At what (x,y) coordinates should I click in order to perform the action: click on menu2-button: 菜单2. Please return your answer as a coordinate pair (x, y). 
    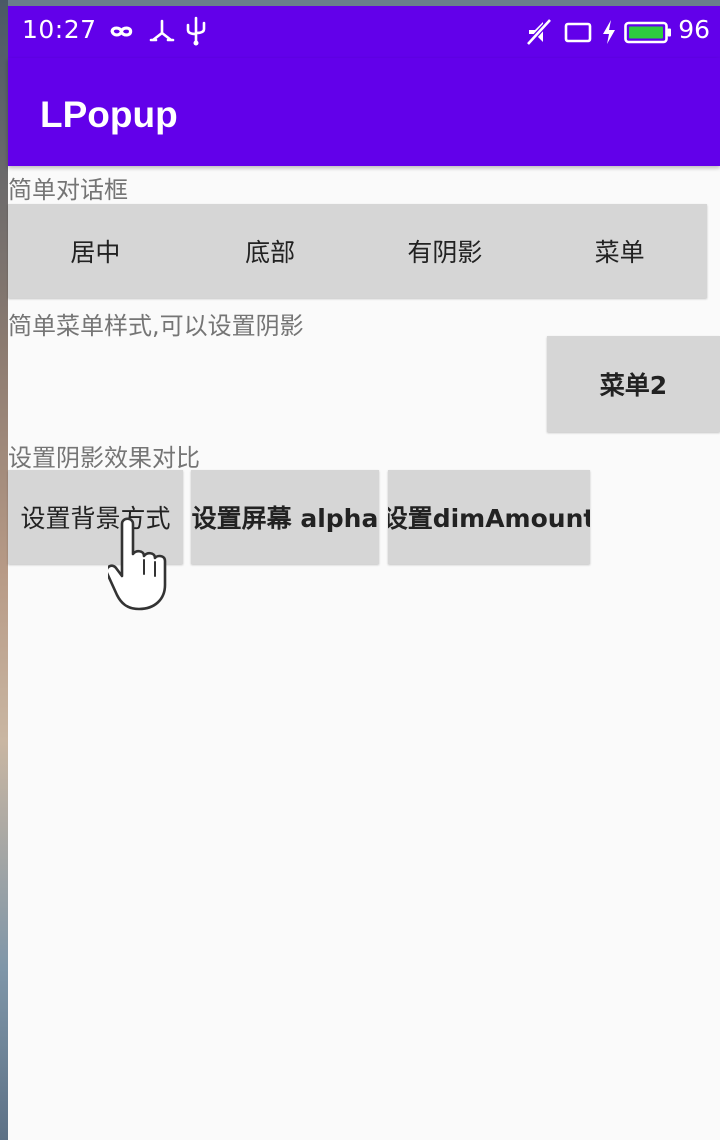
    Looking at the image, I should click on (633, 384).